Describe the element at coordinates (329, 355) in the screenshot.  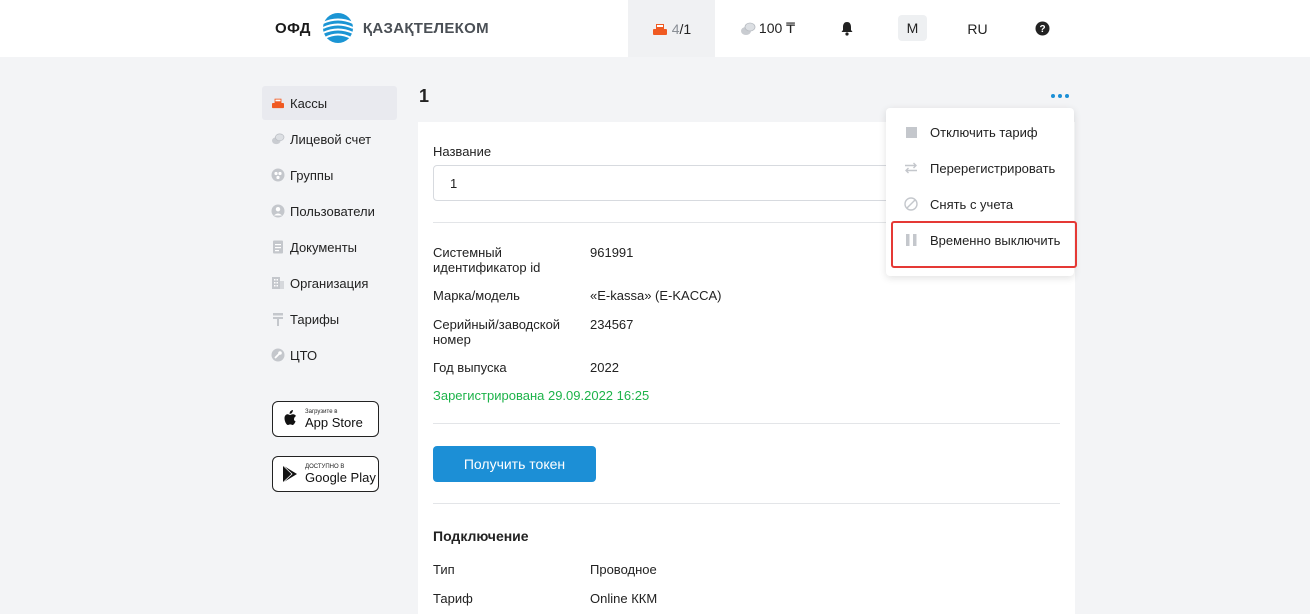
I see `sidebar-item-cto: ЦТО` at that location.